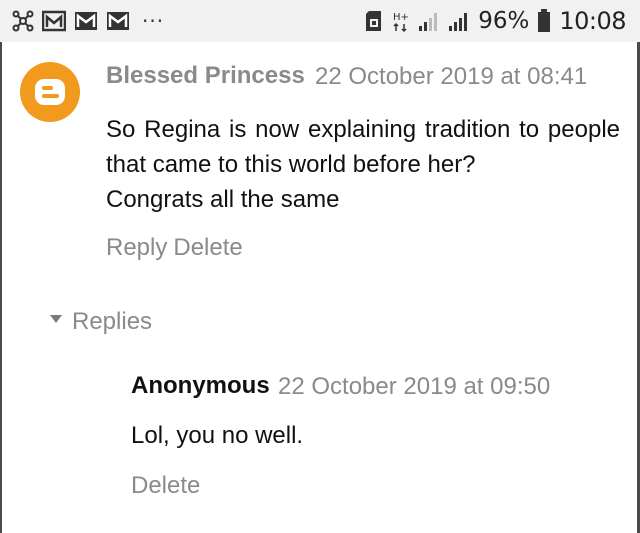  What do you see at coordinates (112, 321) in the screenshot?
I see `replies-toggle-label: Replies` at bounding box center [112, 321].